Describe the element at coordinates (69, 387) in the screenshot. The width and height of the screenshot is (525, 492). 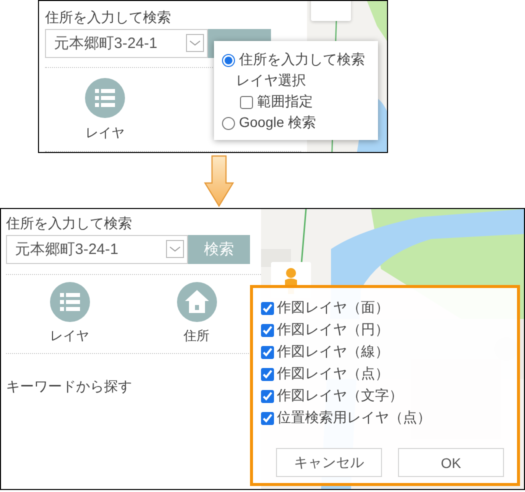
I see `keyword-search-label: キーワードから探す` at that location.